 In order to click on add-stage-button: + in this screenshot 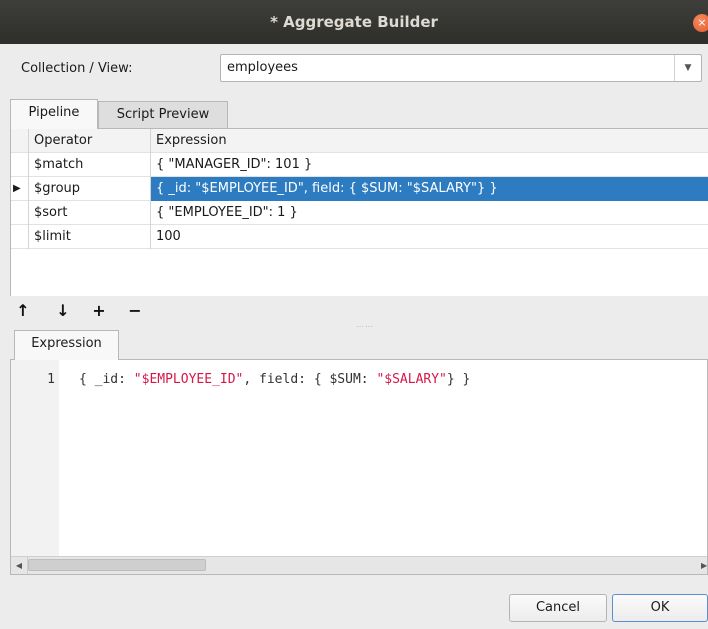, I will do `click(99, 311)`.